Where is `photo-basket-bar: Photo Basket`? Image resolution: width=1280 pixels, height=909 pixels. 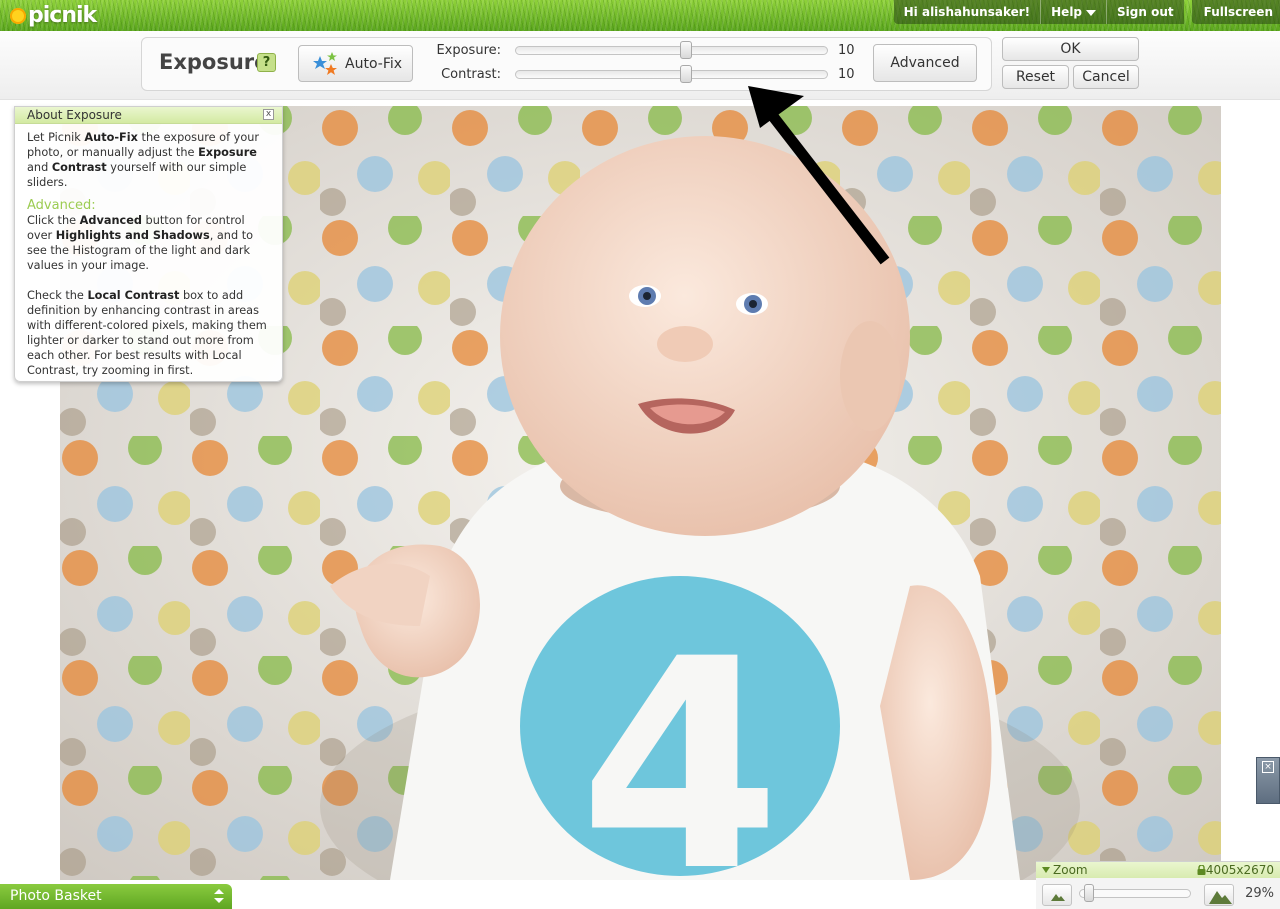
photo-basket-bar: Photo Basket is located at coordinates (116, 896).